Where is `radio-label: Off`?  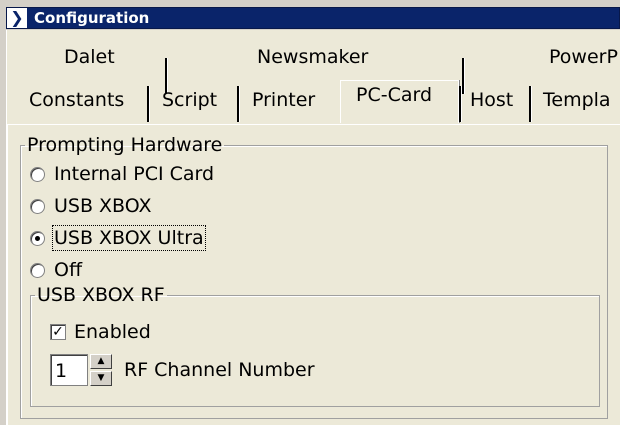
radio-label: Off is located at coordinates (68, 270).